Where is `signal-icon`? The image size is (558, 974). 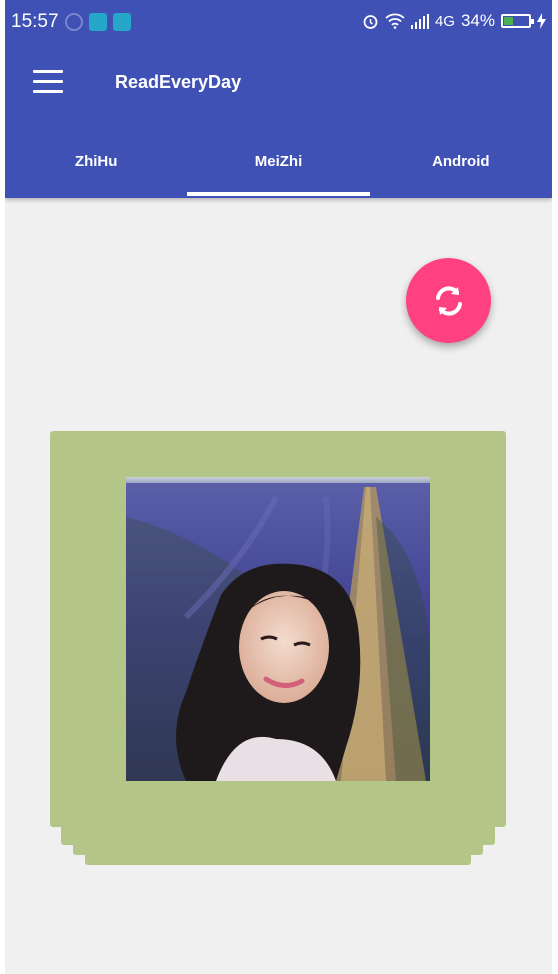
signal-icon is located at coordinates (419, 21).